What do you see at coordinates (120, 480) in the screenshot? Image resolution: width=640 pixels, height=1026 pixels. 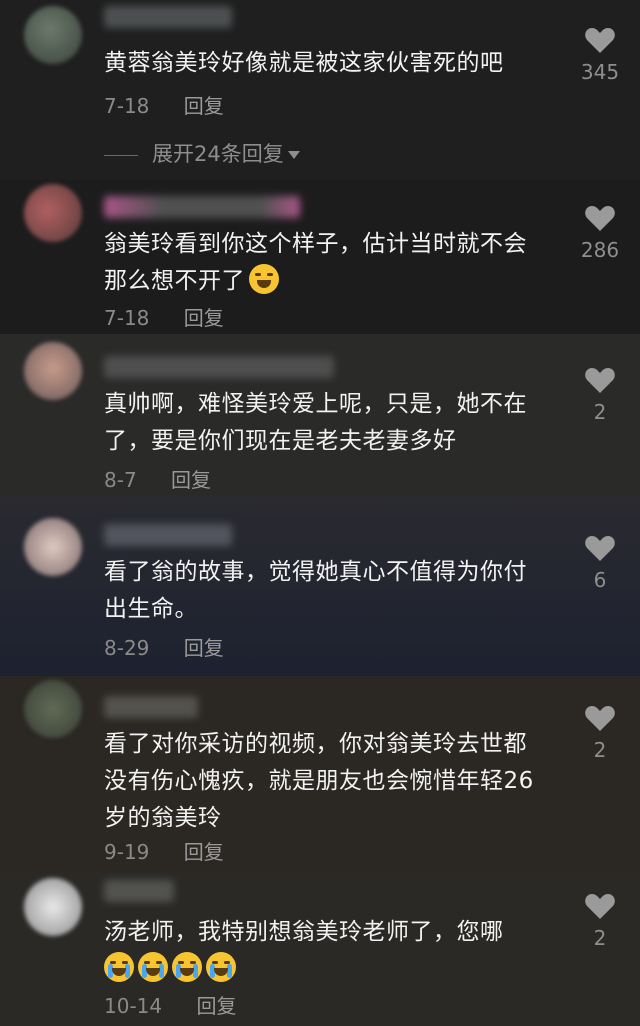 I see `comment-date: 8-7` at bounding box center [120, 480].